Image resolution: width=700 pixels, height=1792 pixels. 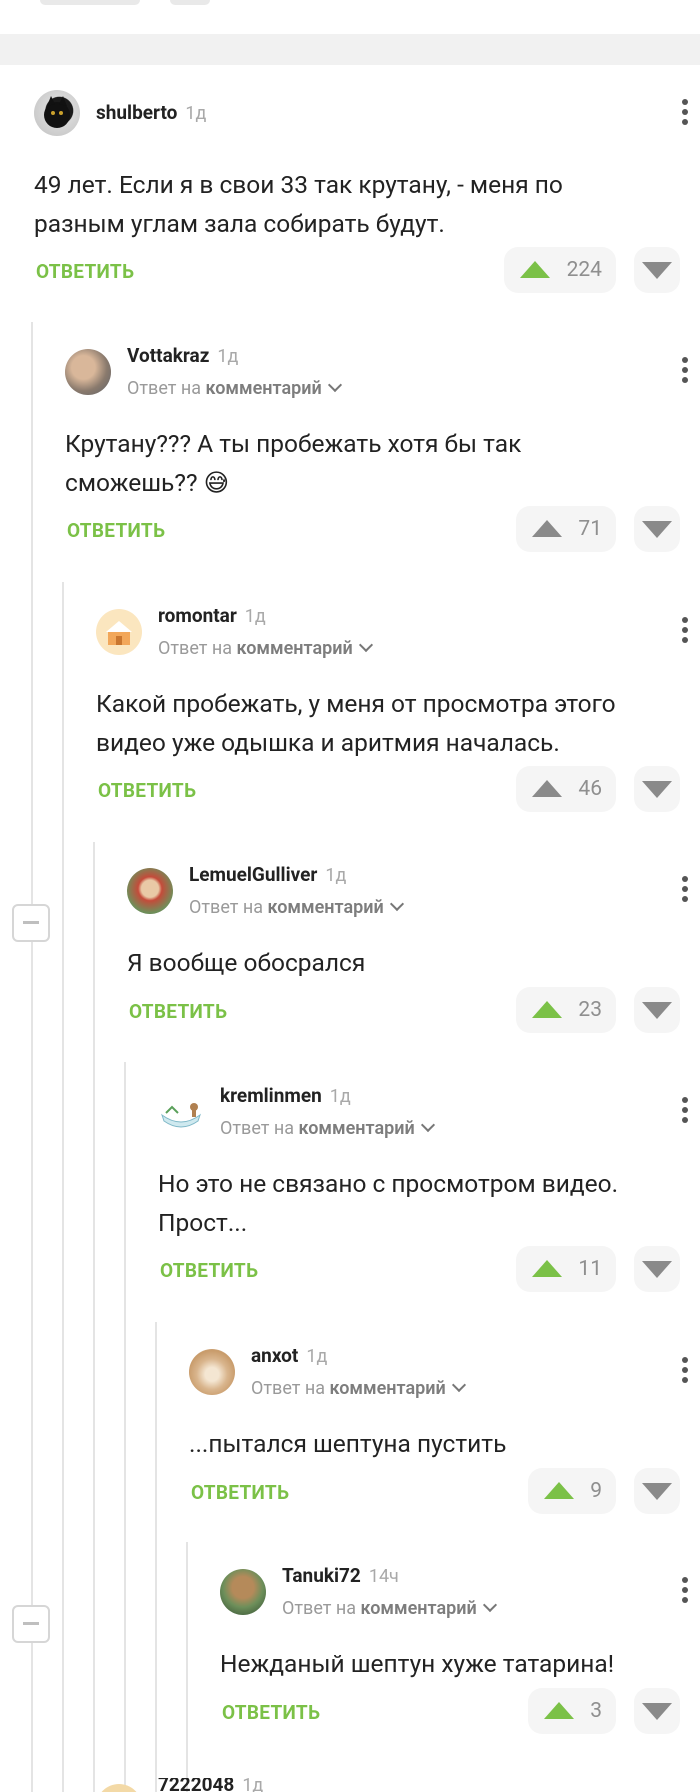 I want to click on username: kremlinmen 1д, so click(x=285, y=1095).